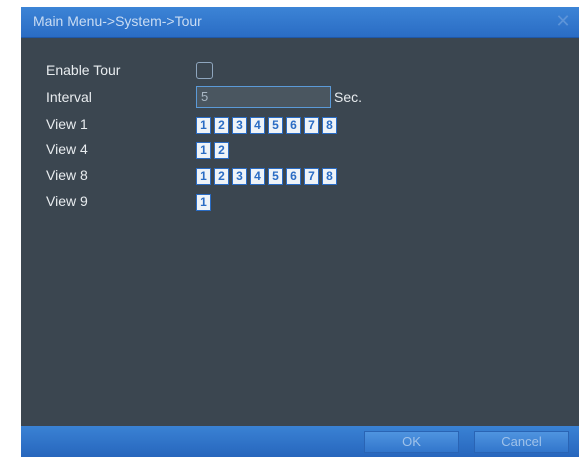  What do you see at coordinates (67, 124) in the screenshot?
I see `view-1-label: View 1` at bounding box center [67, 124].